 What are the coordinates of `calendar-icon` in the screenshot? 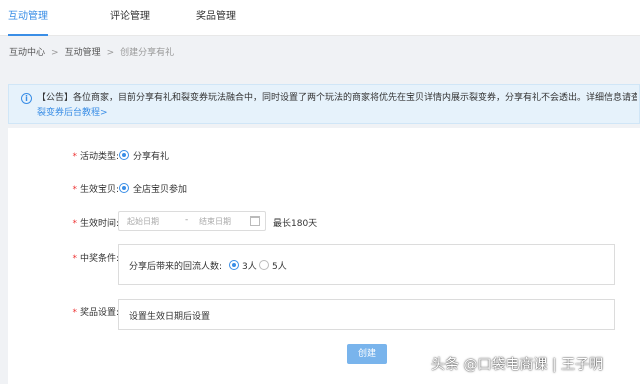 It's located at (255, 221).